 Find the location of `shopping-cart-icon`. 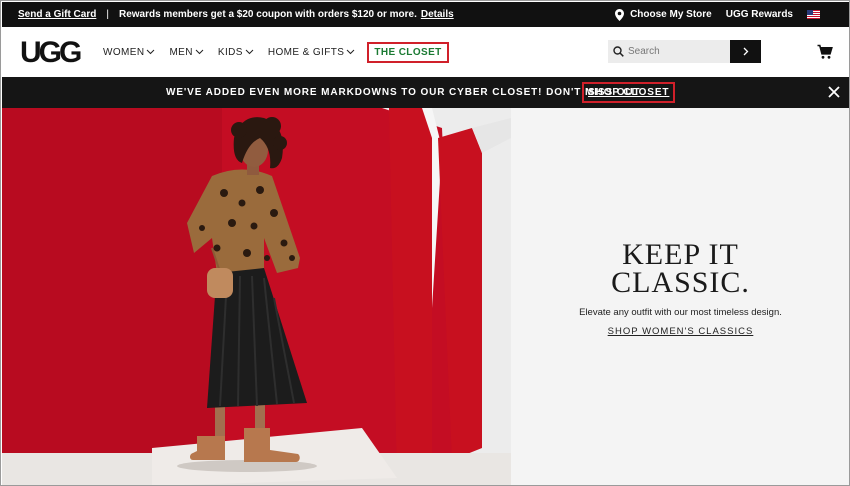

shopping-cart-icon is located at coordinates (825, 52).